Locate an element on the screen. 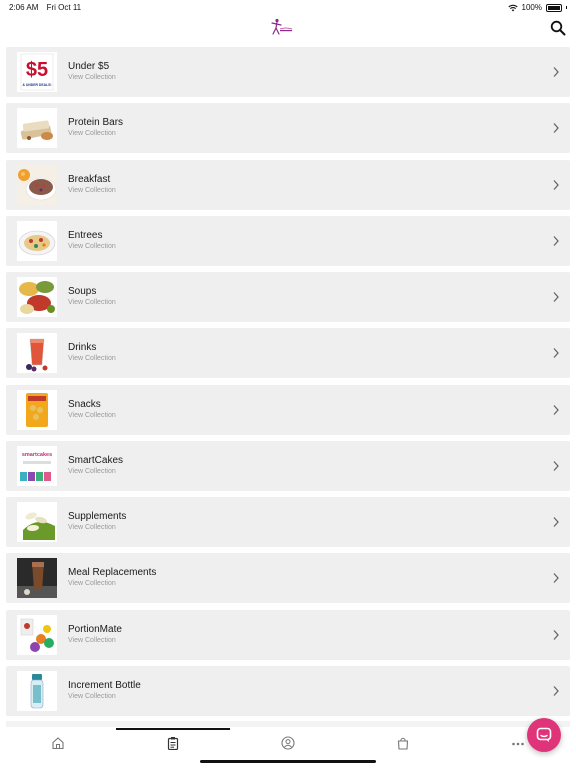  collection-title: Snacks is located at coordinates (84, 404).